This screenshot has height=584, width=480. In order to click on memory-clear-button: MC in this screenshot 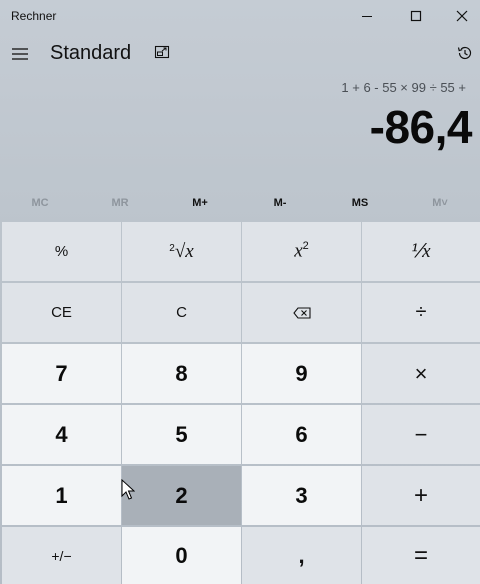, I will do `click(40, 203)`.